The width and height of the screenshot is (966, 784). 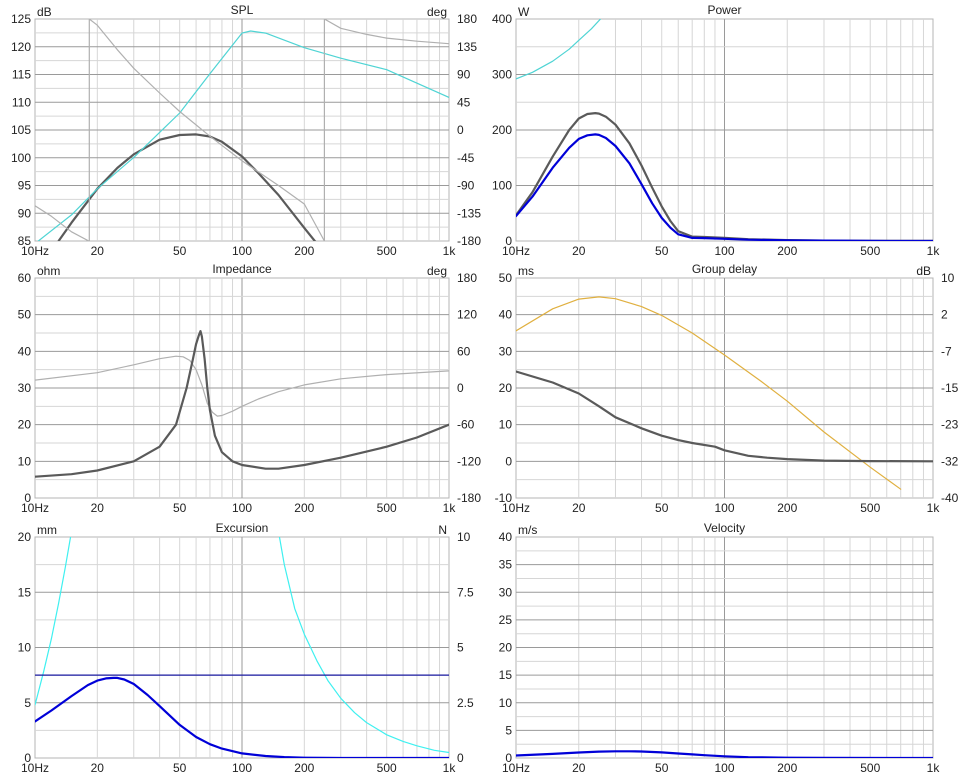 I want to click on spl-y2tick: 45, so click(x=464, y=102).